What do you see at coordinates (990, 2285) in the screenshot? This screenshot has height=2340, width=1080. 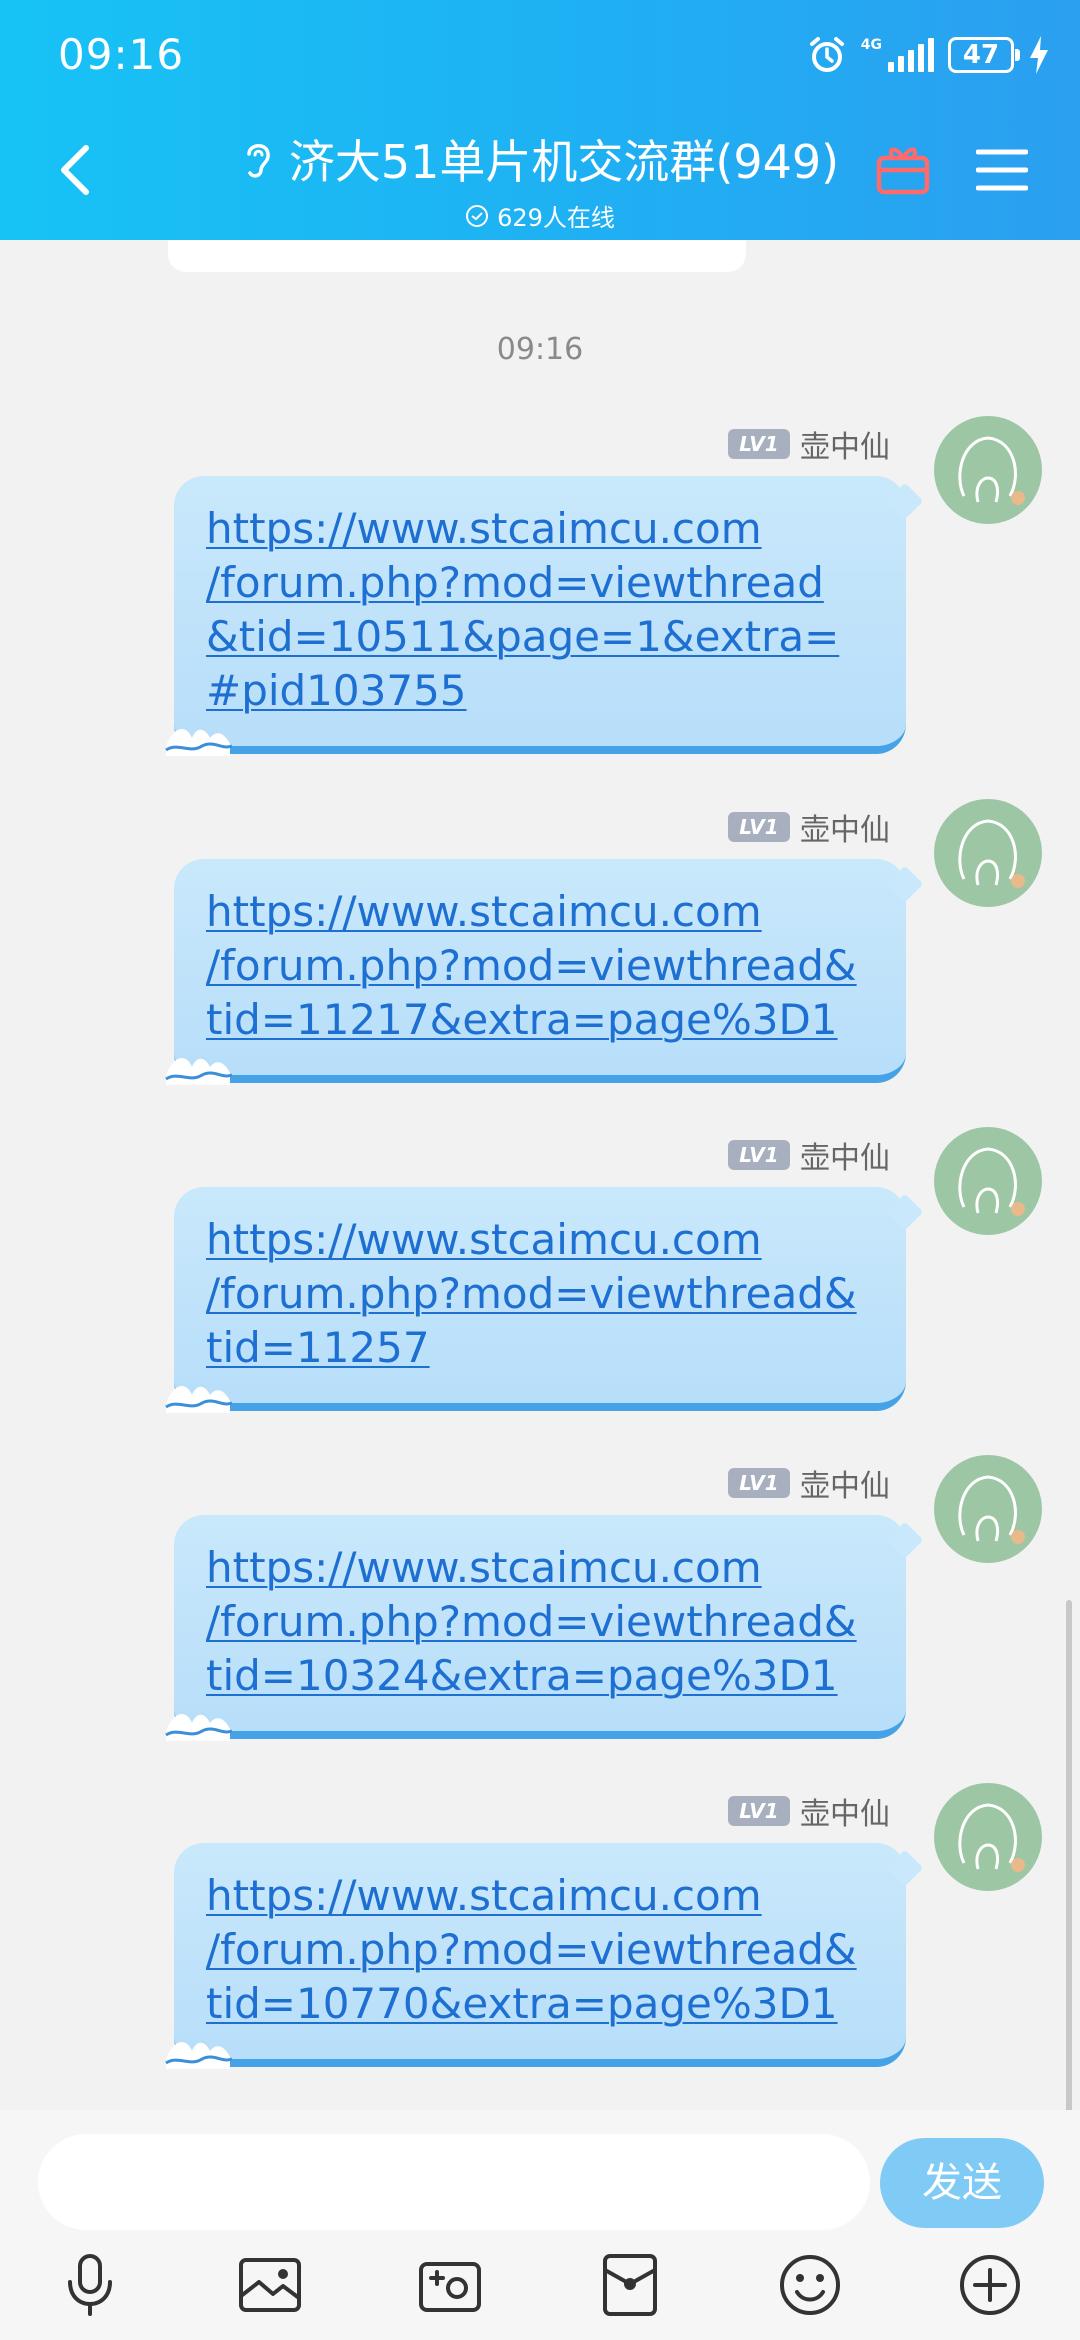 I see `plus-icon` at bounding box center [990, 2285].